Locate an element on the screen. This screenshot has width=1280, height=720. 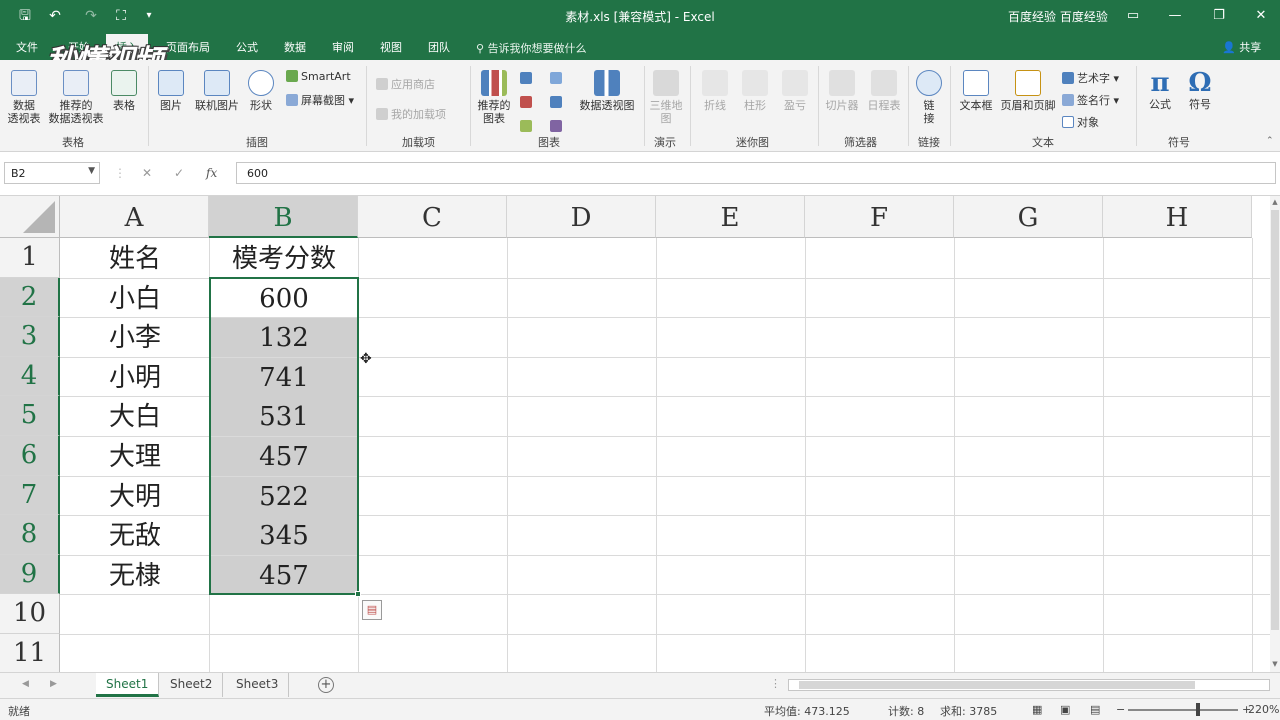
link-button: 链 接 is located at coordinates (929, 97).